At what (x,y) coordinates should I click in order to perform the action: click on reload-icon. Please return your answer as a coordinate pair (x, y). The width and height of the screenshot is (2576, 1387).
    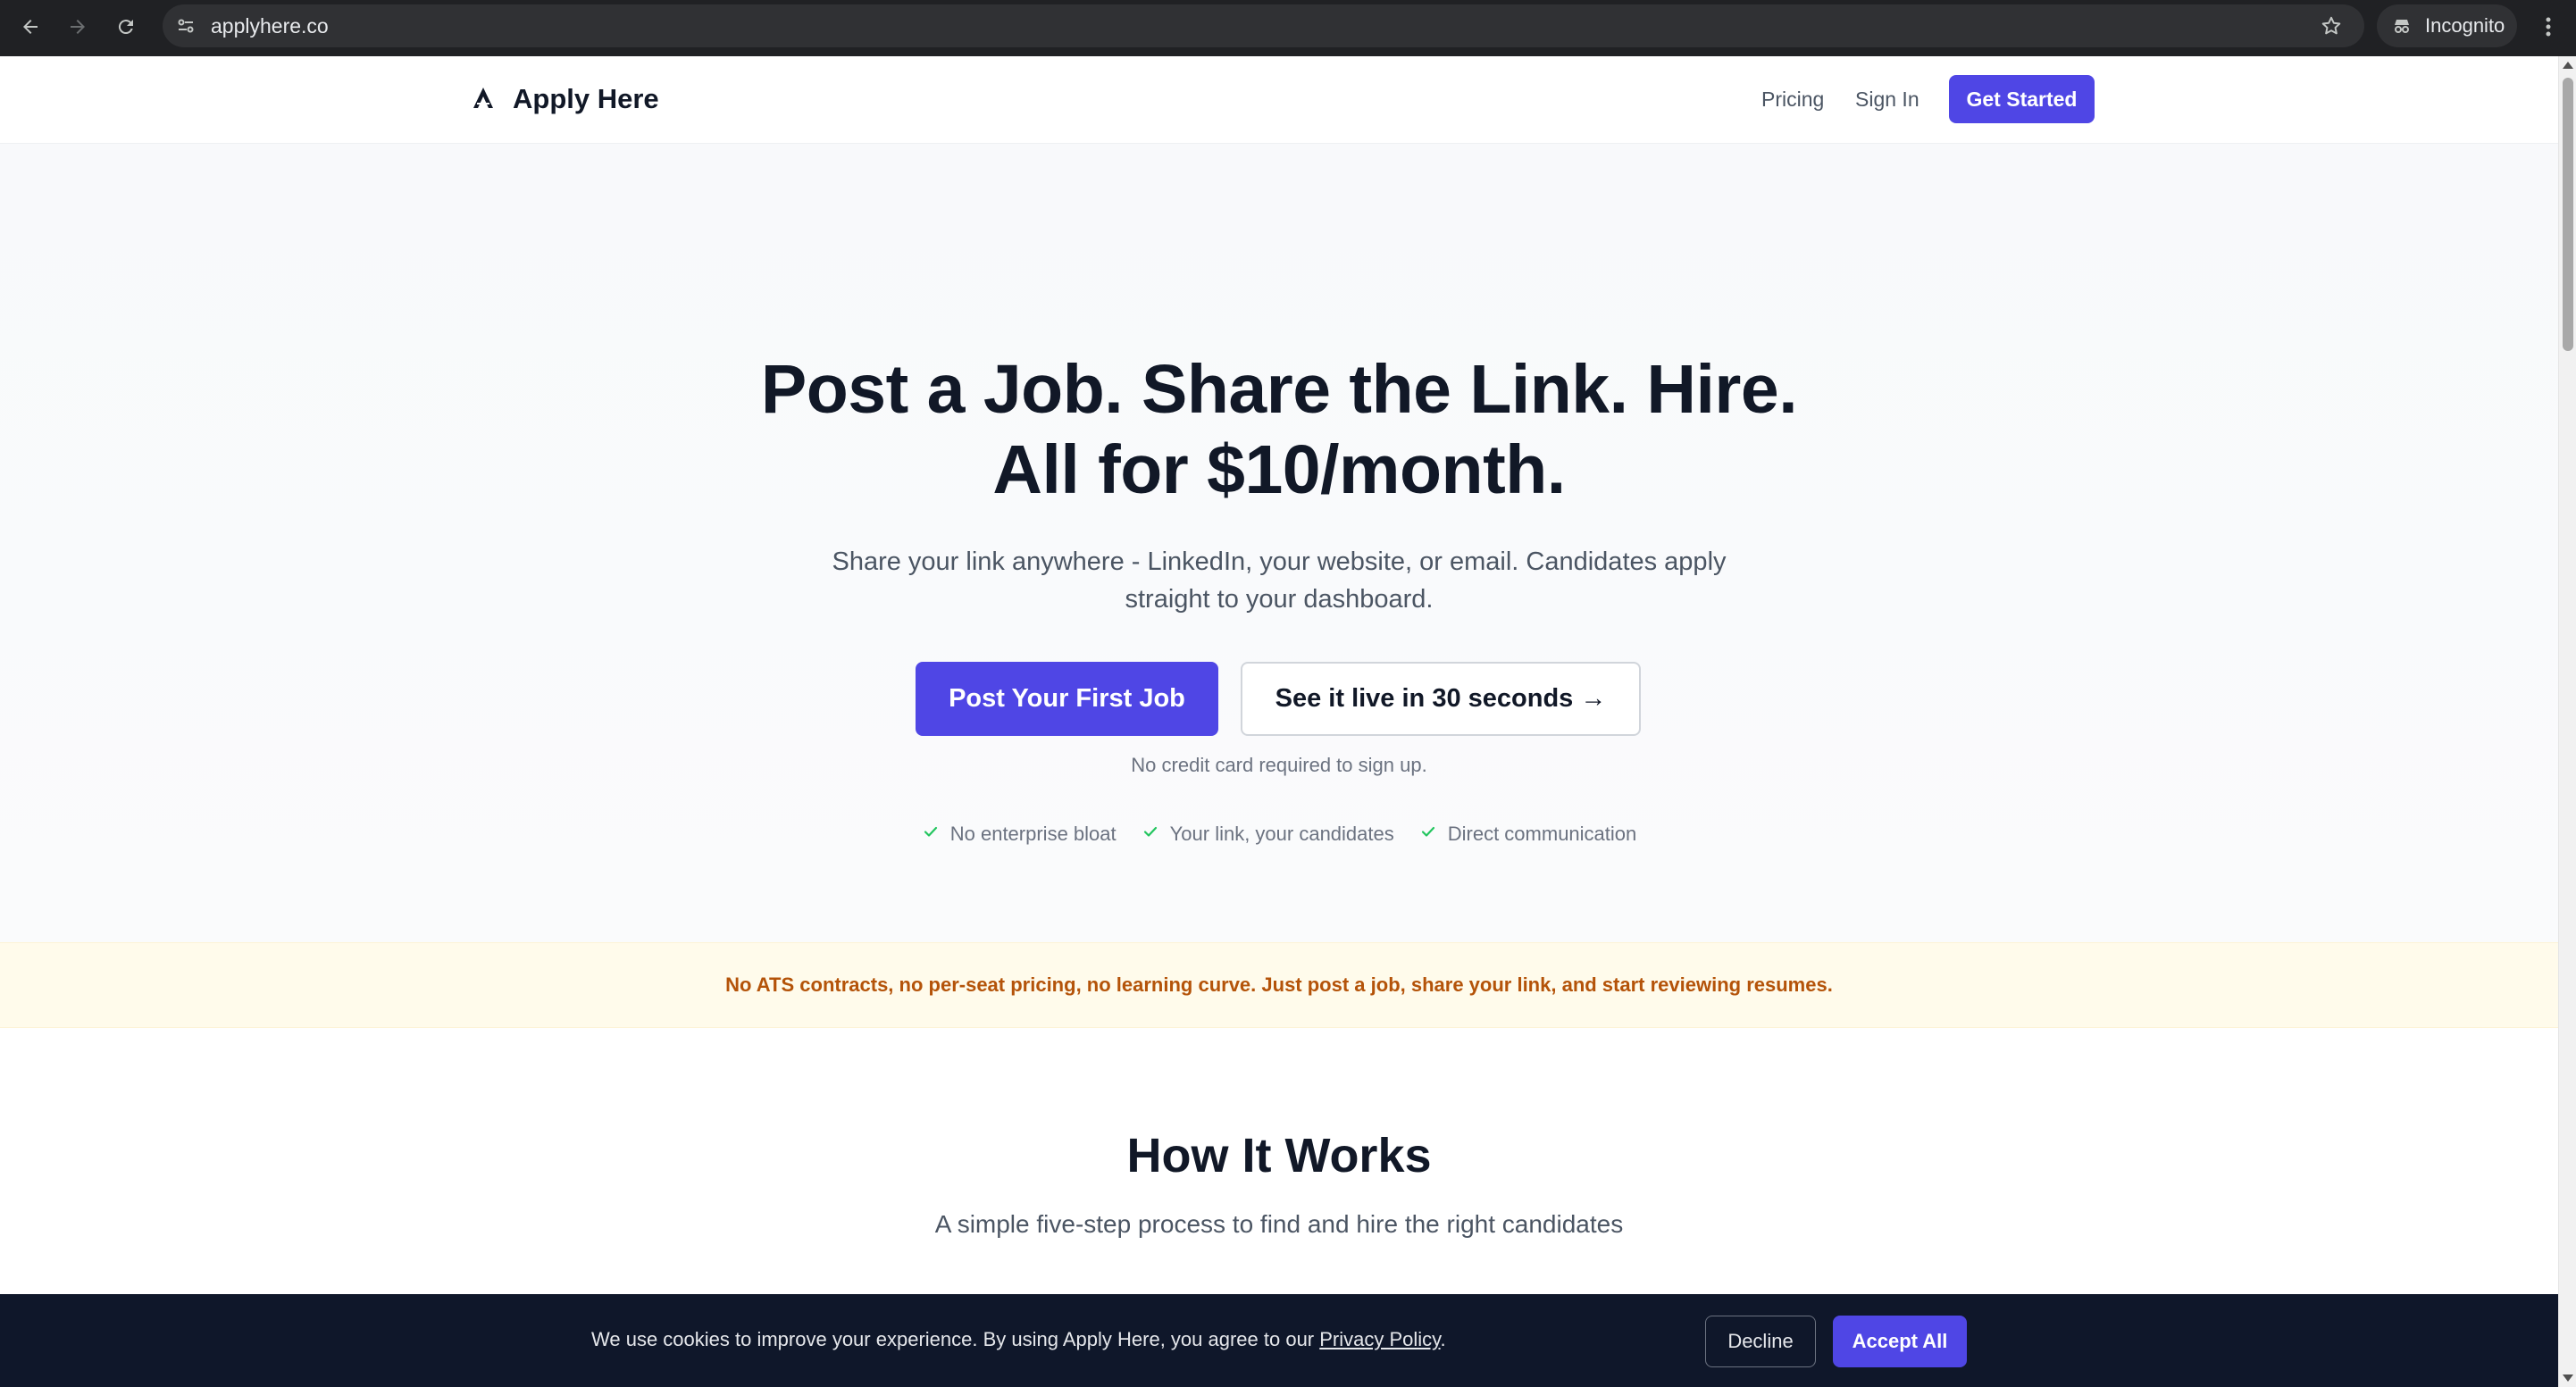
    Looking at the image, I should click on (126, 27).